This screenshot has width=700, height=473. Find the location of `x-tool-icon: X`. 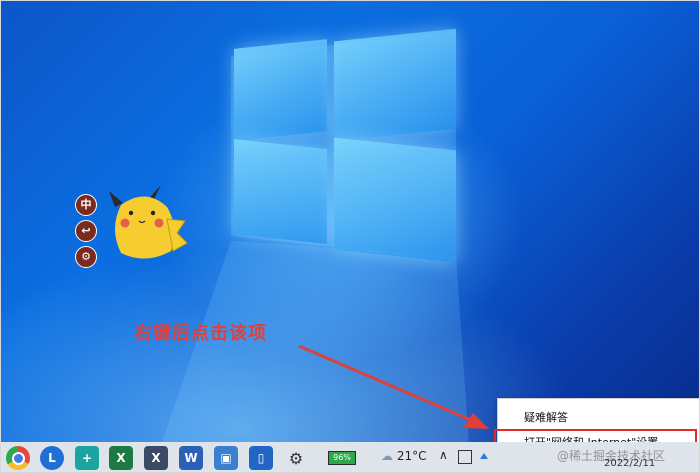

x-tool-icon: X is located at coordinates (156, 458).